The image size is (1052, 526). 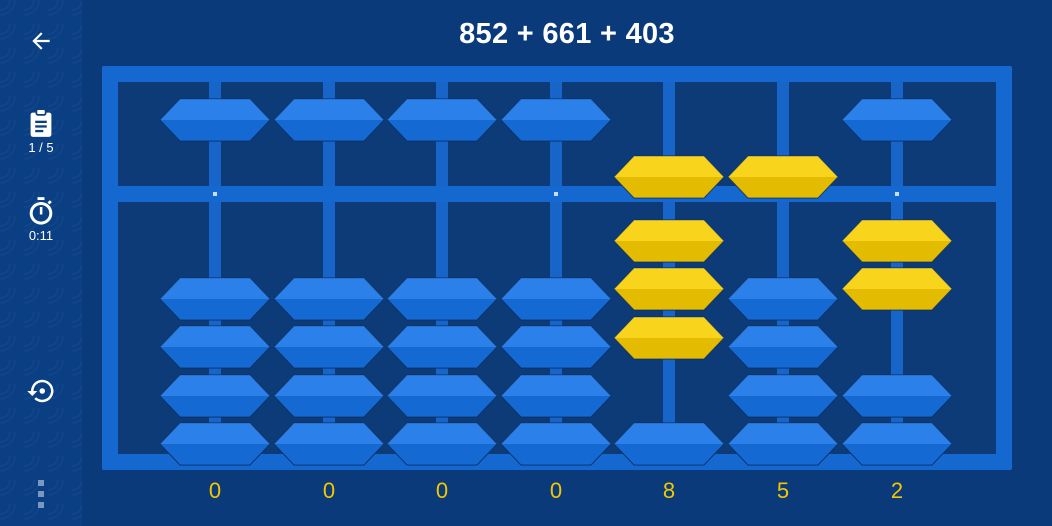 I want to click on more-menu-button, so click(x=41, y=495).